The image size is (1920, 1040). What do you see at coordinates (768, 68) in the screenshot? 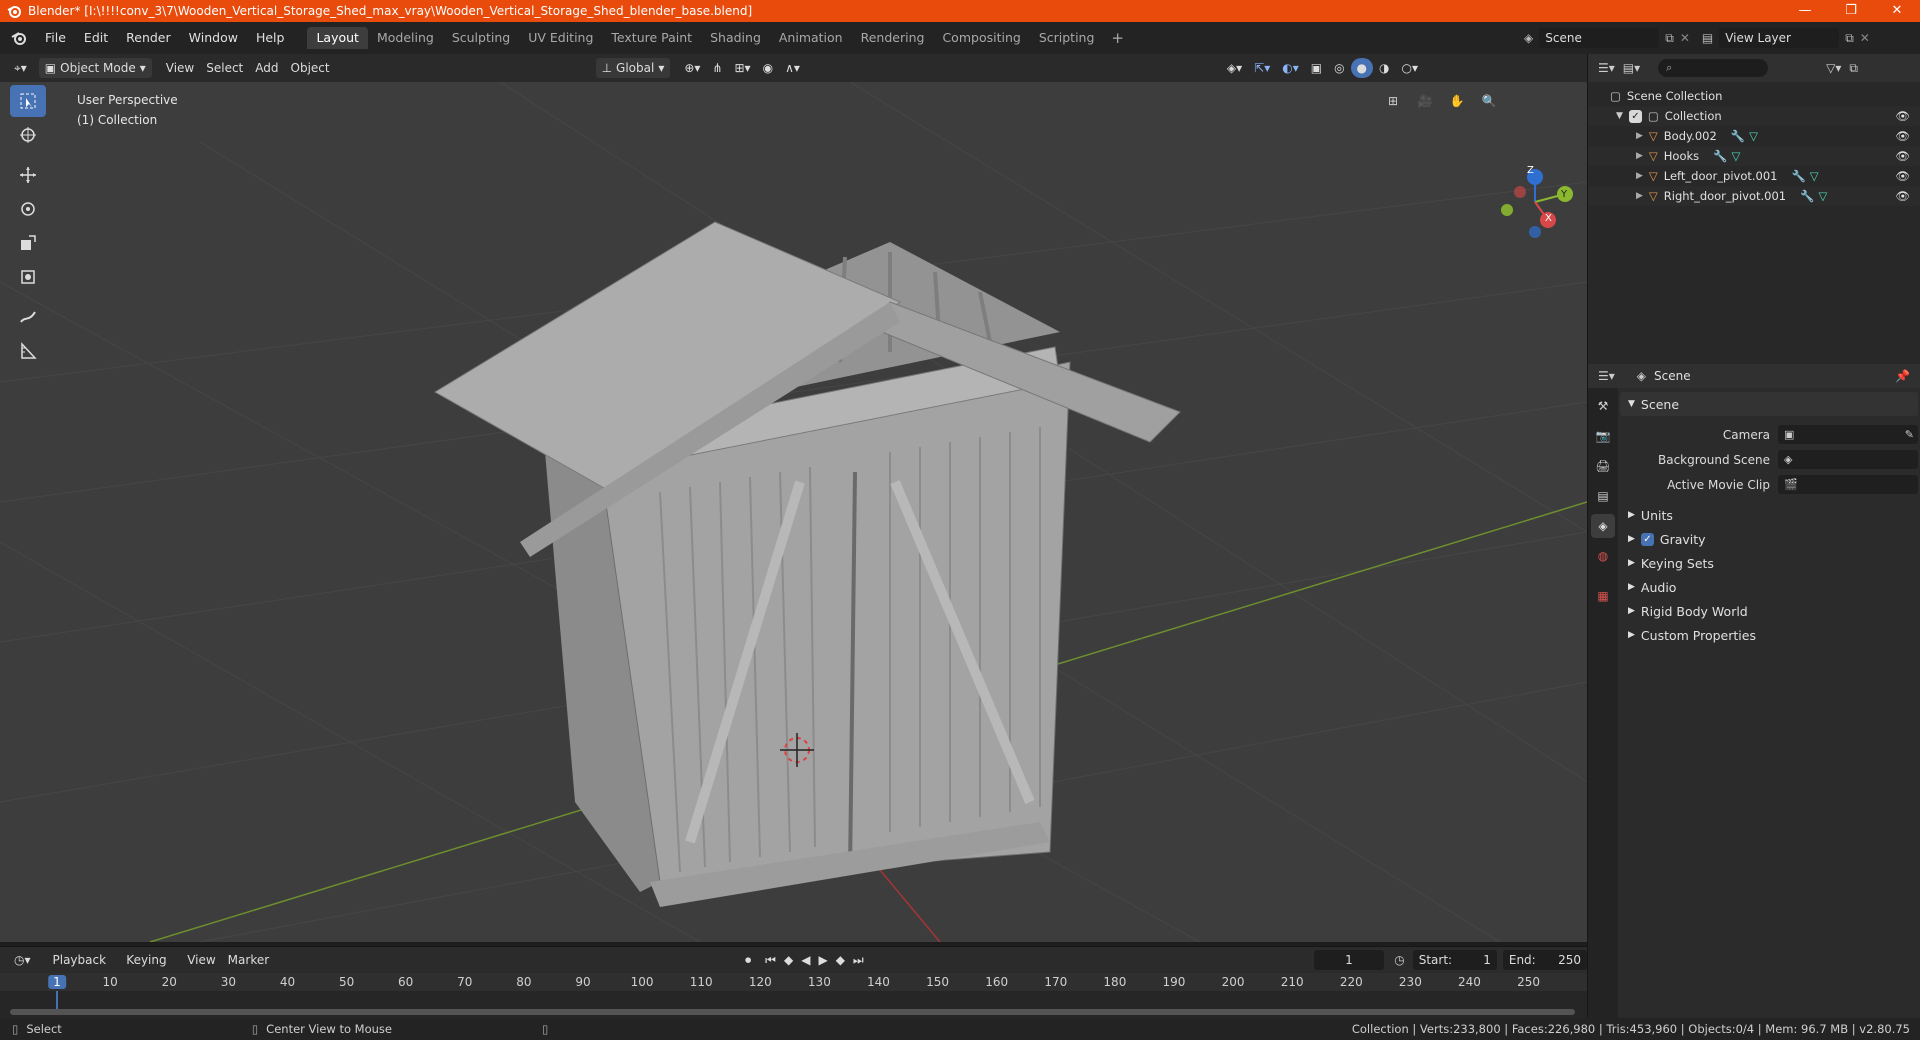
I see `proportional-edit-icon: ◉` at bounding box center [768, 68].